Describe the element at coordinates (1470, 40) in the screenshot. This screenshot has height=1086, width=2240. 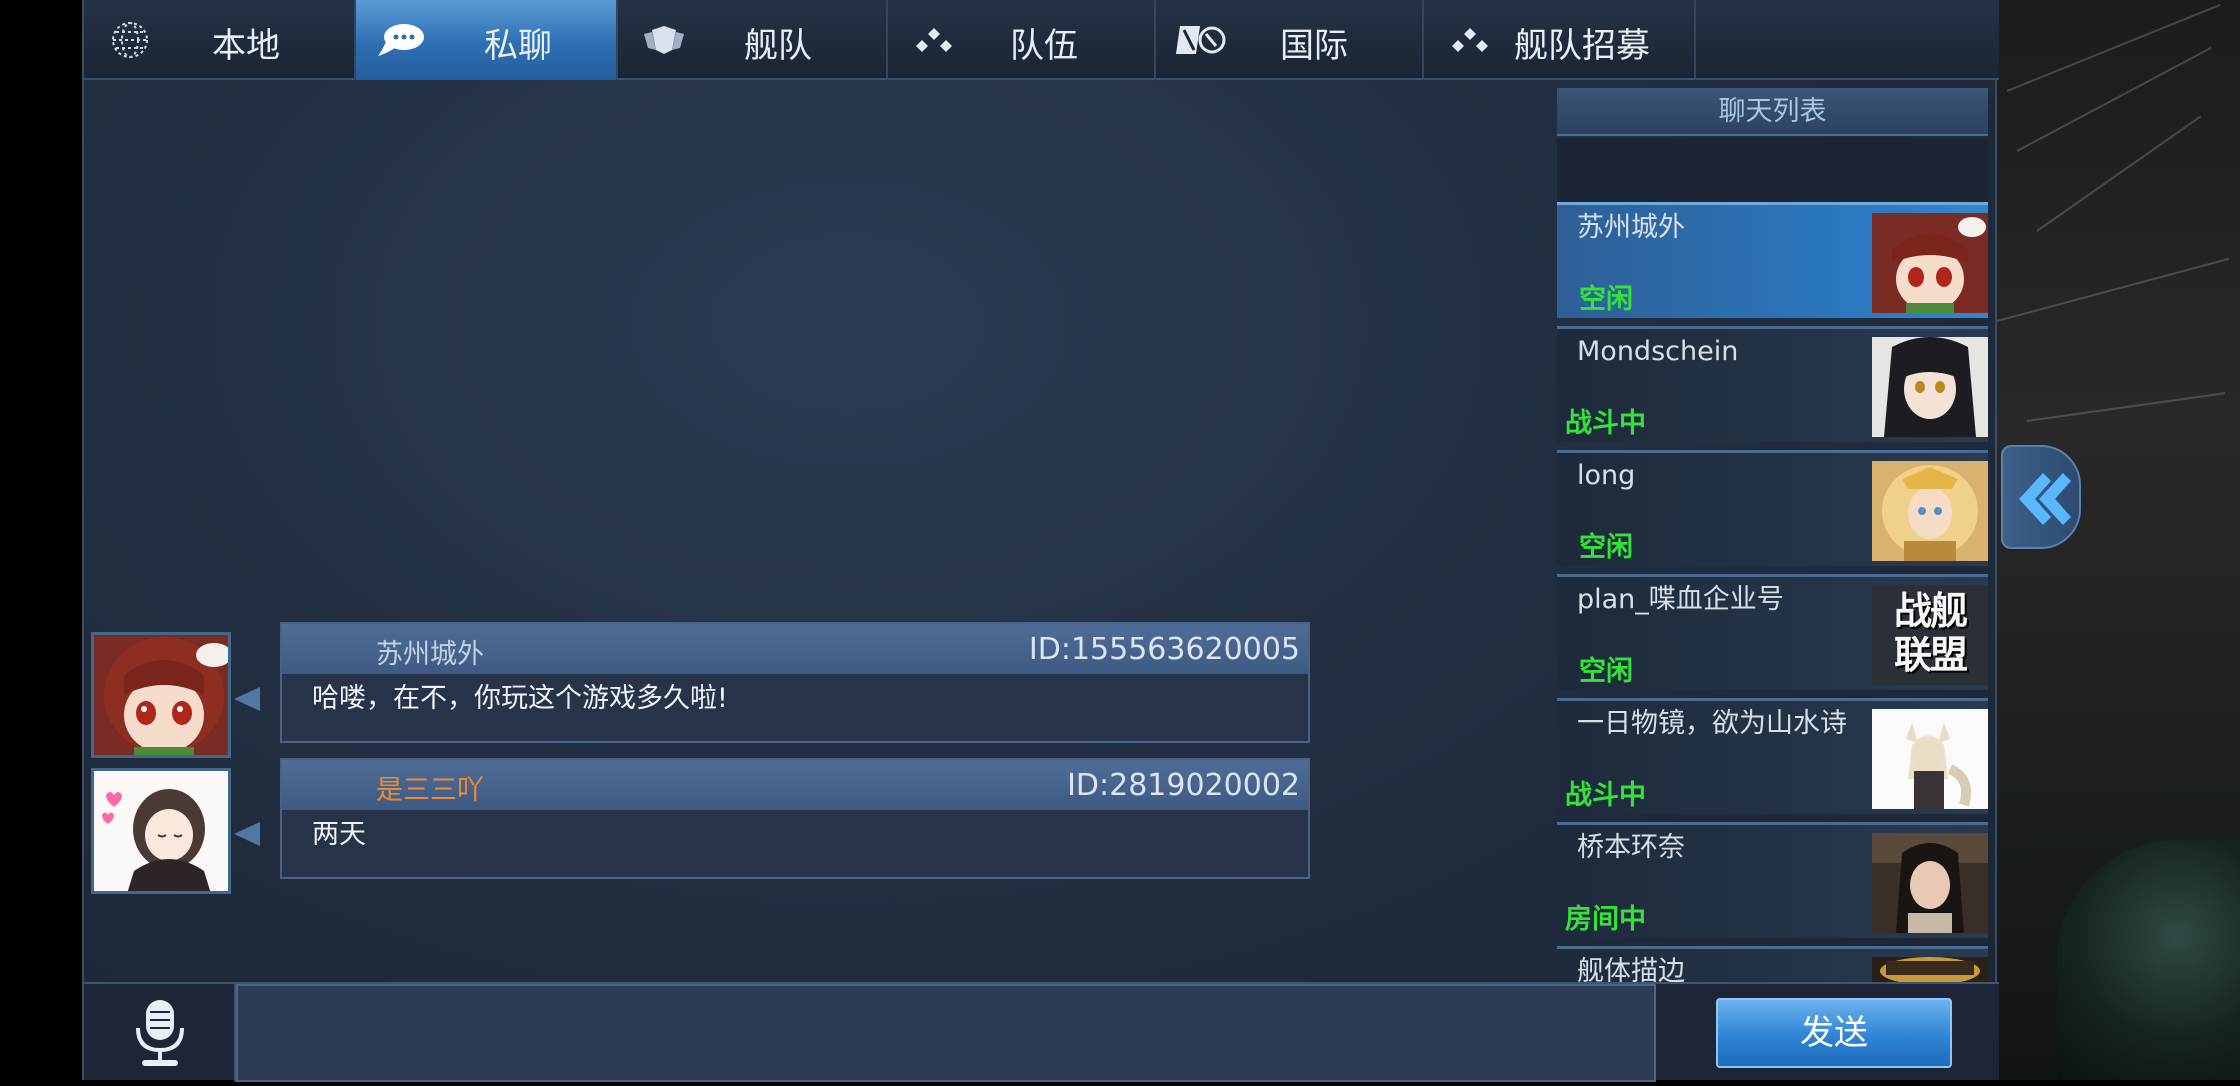
I see `recruit-dots-icon` at that location.